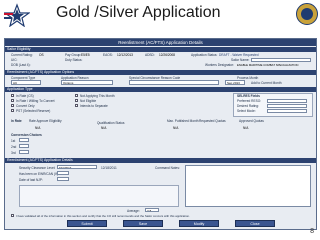  Describe the element at coordinates (85, 55) in the screenshot. I see `paygrade-value: E5/E5` at that location.